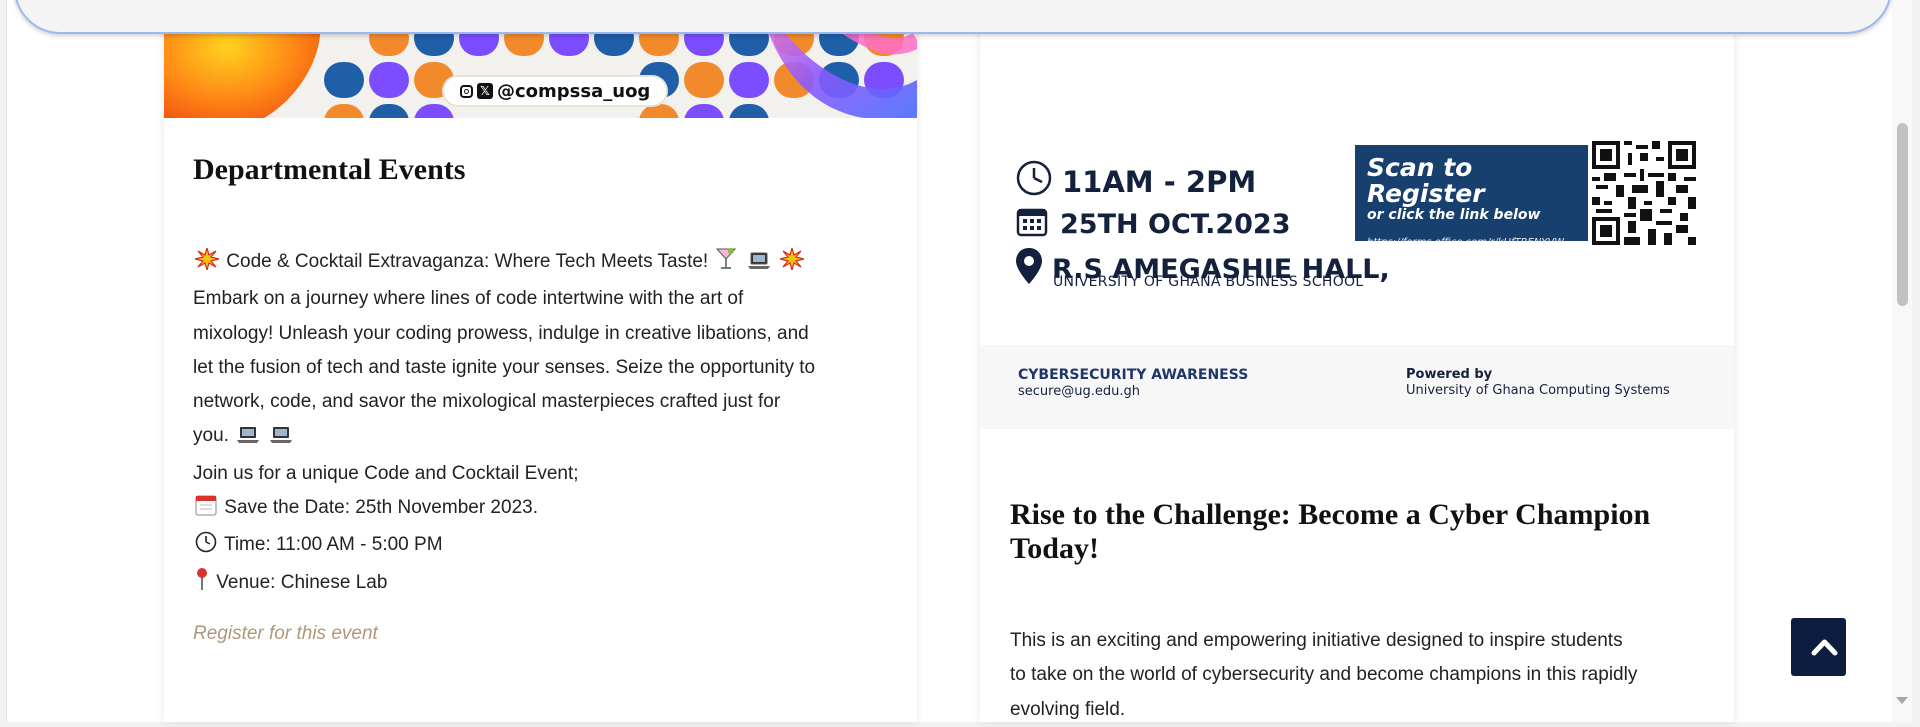  What do you see at coordinates (548, 546) in the screenshot?
I see `event-time-line: Time: 11:00 AM - 5:00 PM` at bounding box center [548, 546].